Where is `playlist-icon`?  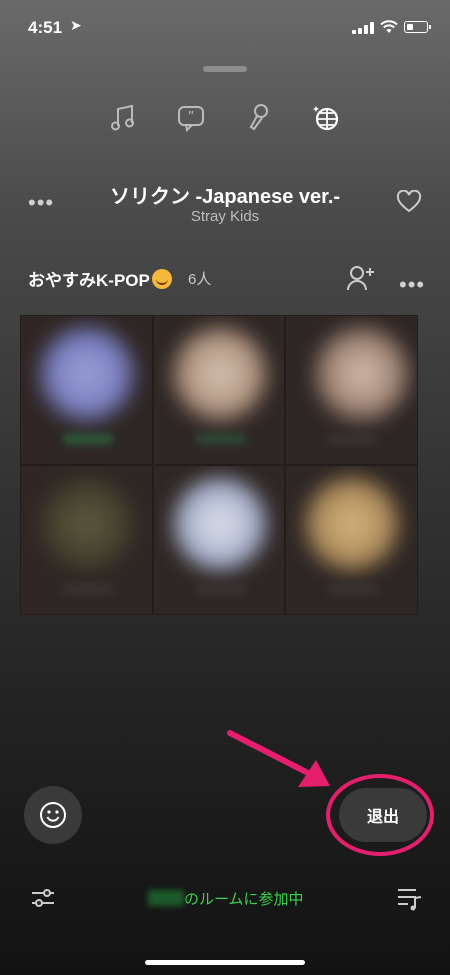 playlist-icon is located at coordinates (410, 899).